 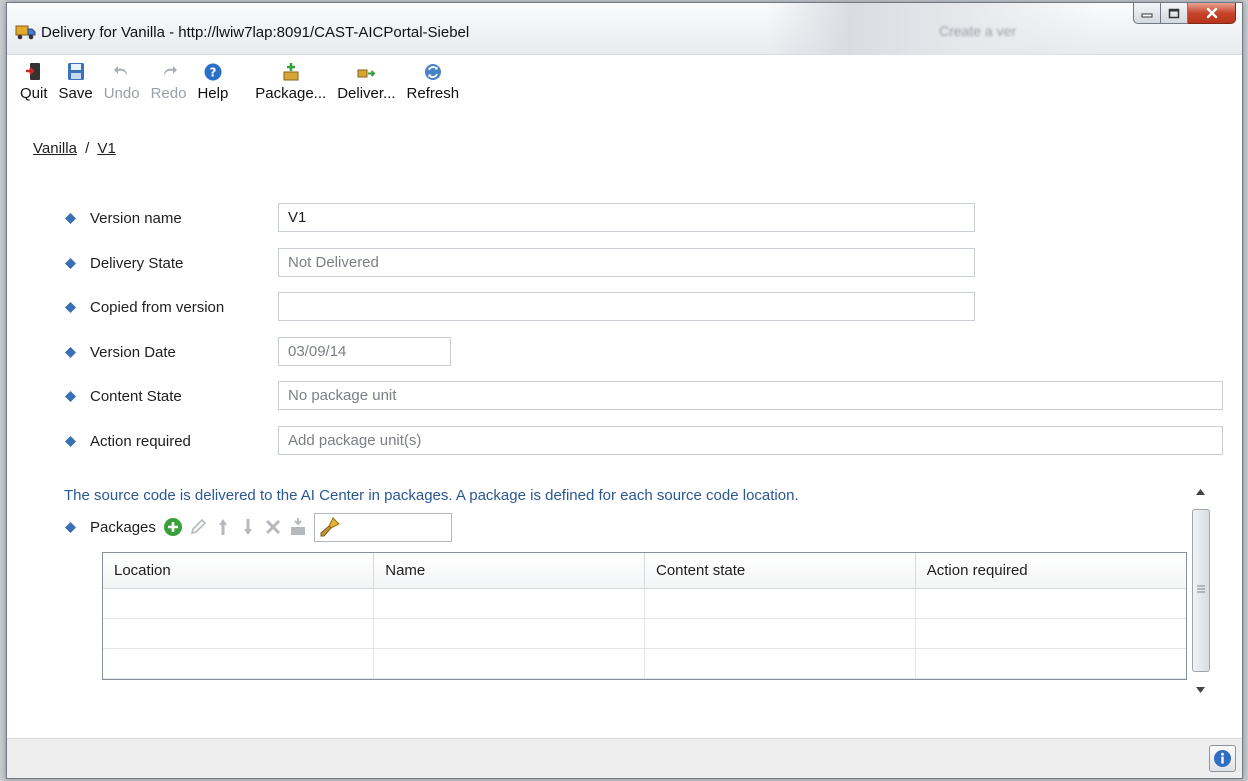 I want to click on status-bar, so click(x=624, y=758).